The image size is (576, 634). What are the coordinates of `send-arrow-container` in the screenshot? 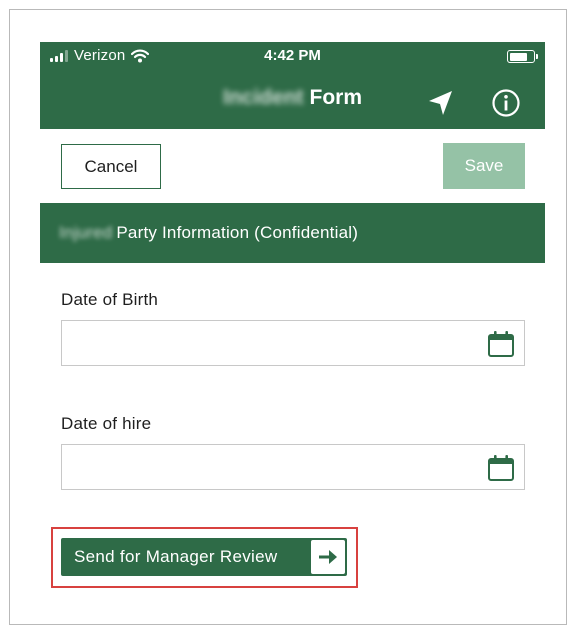 It's located at (328, 557).